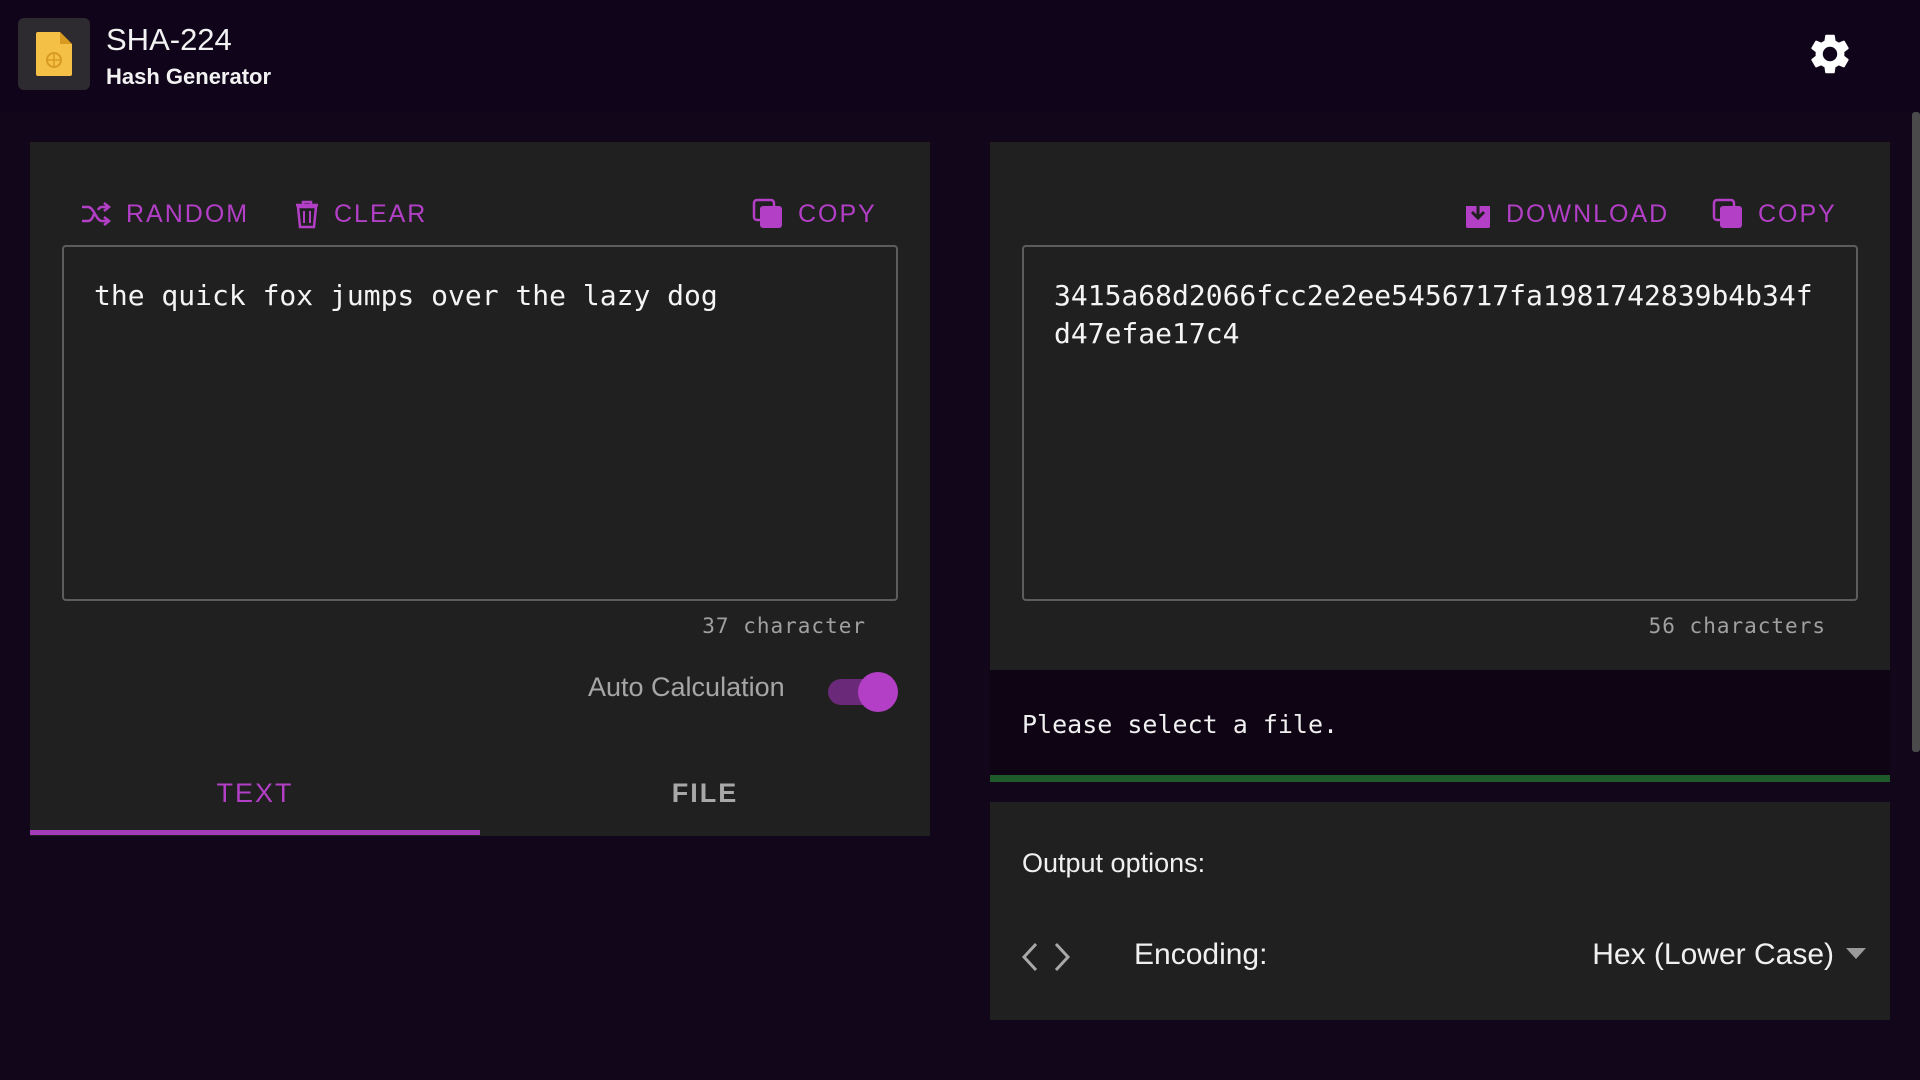 This screenshot has height=1080, width=1920. What do you see at coordinates (1478, 214) in the screenshot?
I see `download-icon` at bounding box center [1478, 214].